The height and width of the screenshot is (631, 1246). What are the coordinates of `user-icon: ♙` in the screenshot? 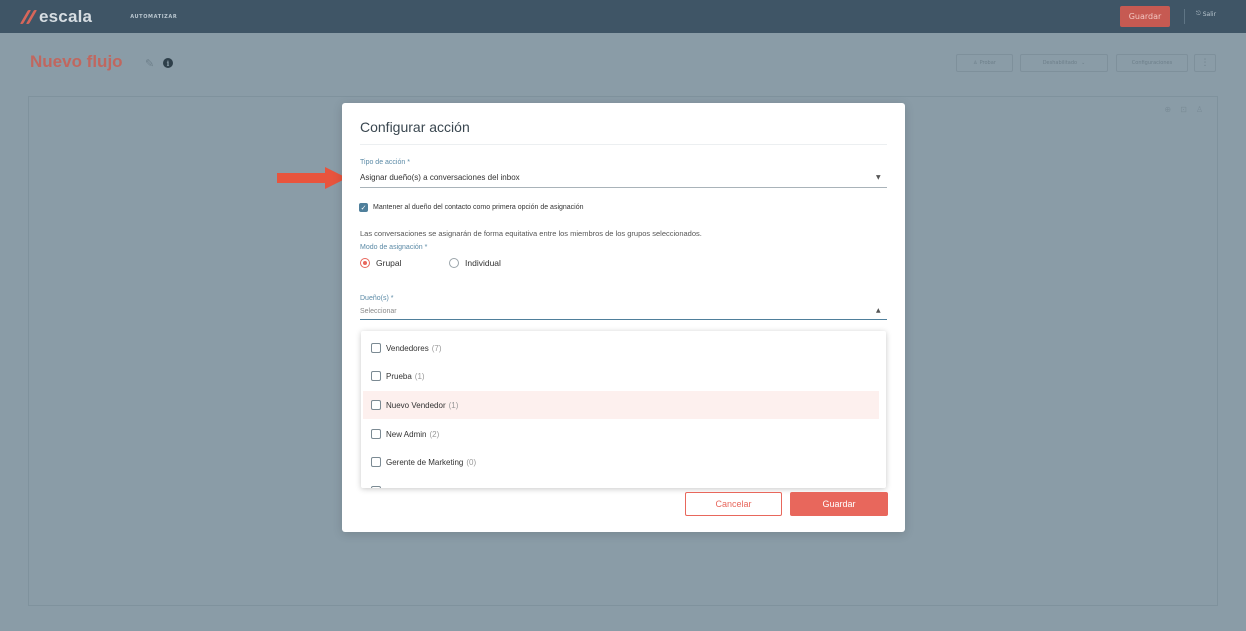 It's located at (975, 63).